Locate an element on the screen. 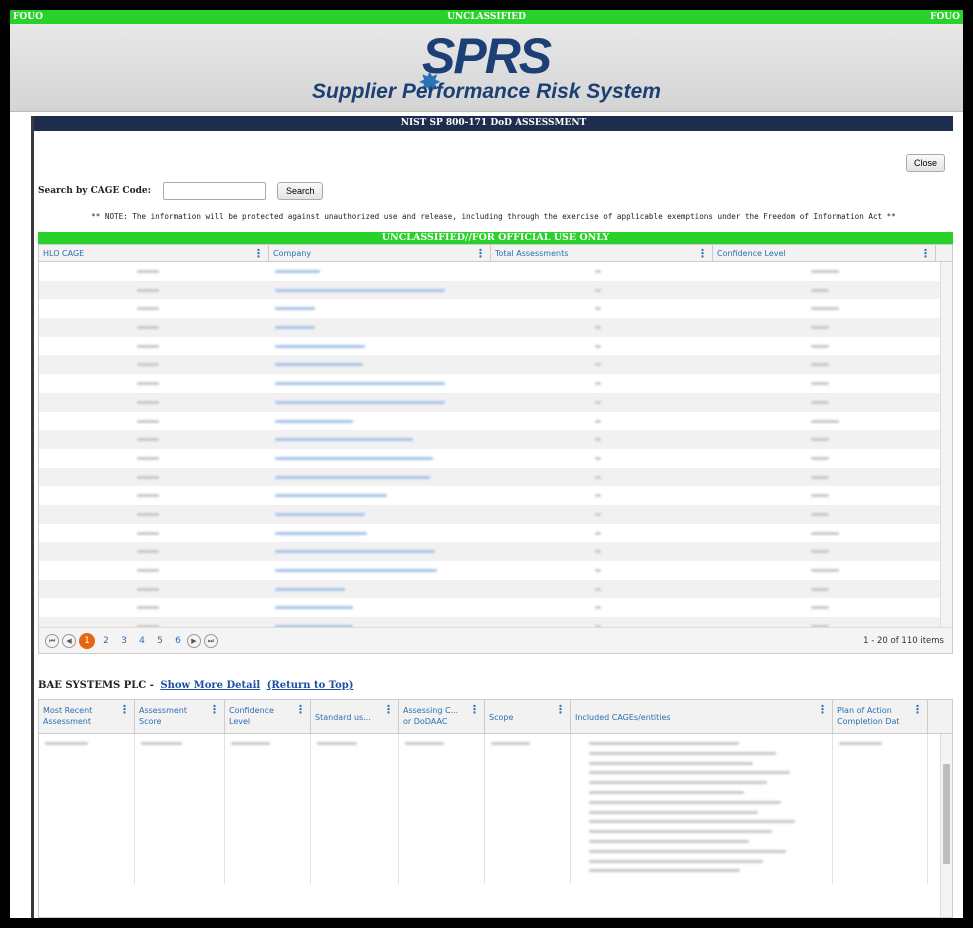 This screenshot has height=928, width=973. column-header-total-assessments: Total Assessments ⋮ is located at coordinates (602, 253).